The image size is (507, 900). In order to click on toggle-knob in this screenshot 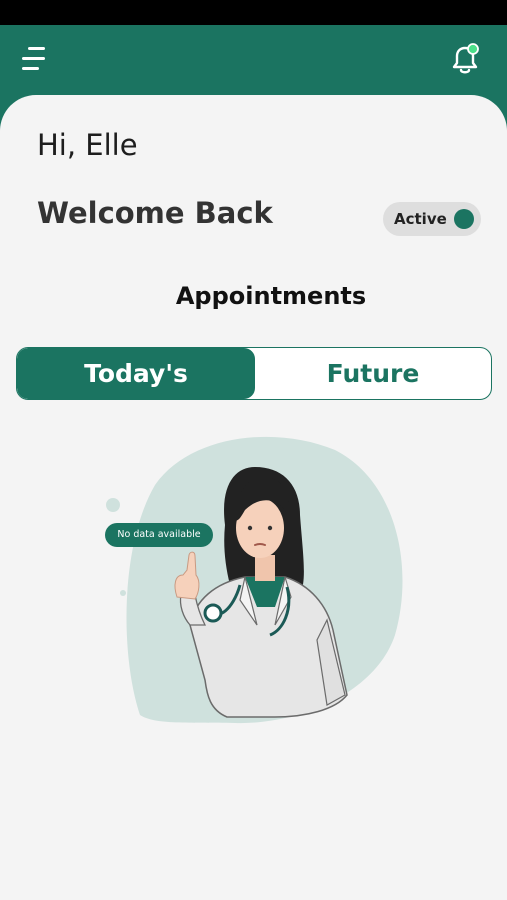, I will do `click(464, 219)`.